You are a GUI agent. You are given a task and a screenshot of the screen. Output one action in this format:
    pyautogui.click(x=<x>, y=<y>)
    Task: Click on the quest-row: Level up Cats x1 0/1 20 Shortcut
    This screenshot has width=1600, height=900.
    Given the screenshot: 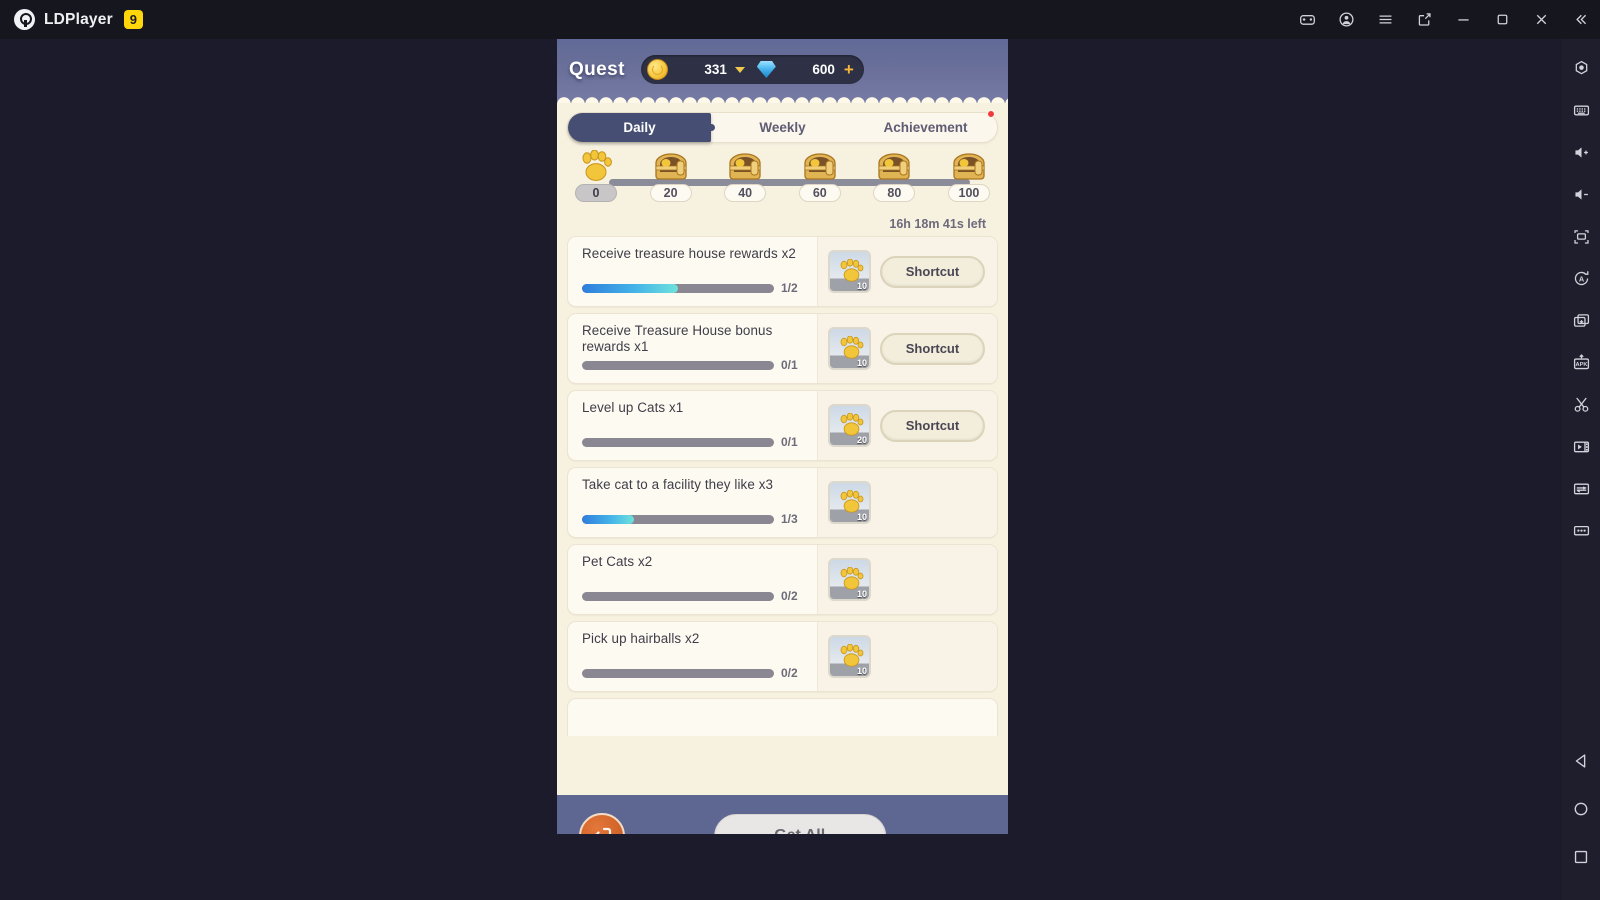 What is the action you would take?
    pyautogui.click(x=782, y=425)
    